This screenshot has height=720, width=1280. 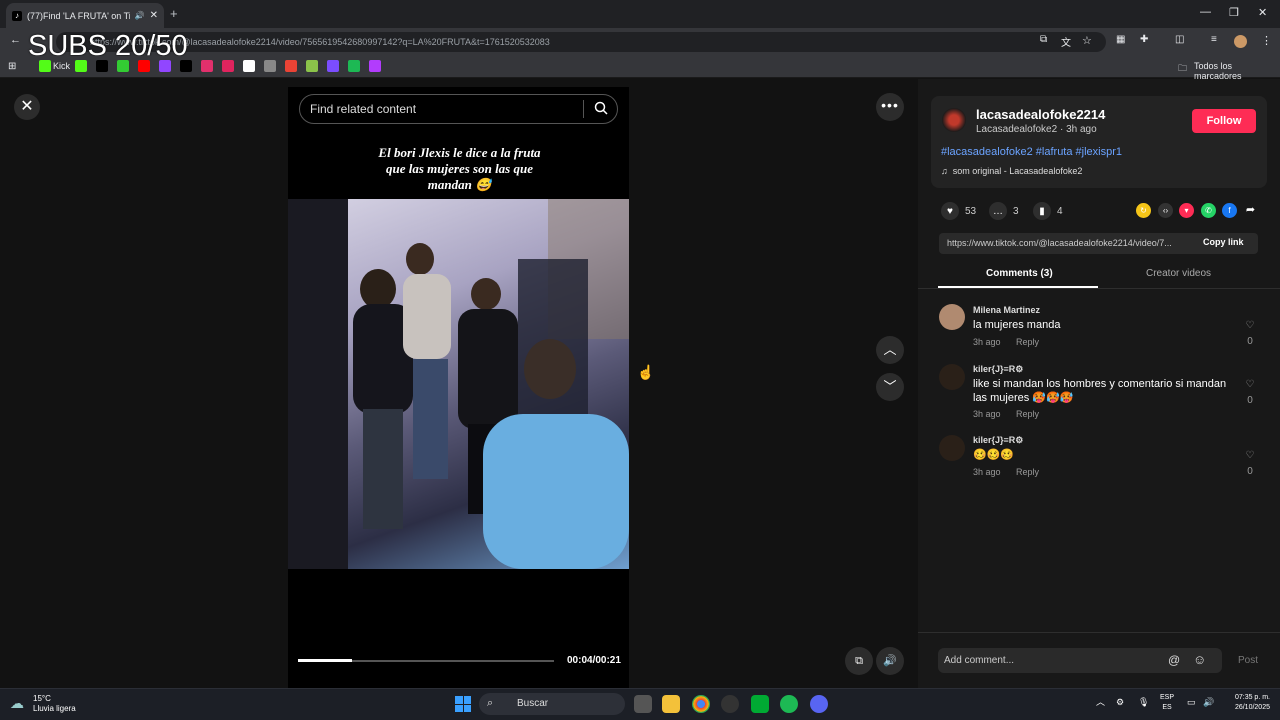 What do you see at coordinates (1100, 702) in the screenshot?
I see `tray-chevron-icon: ︿` at bounding box center [1100, 702].